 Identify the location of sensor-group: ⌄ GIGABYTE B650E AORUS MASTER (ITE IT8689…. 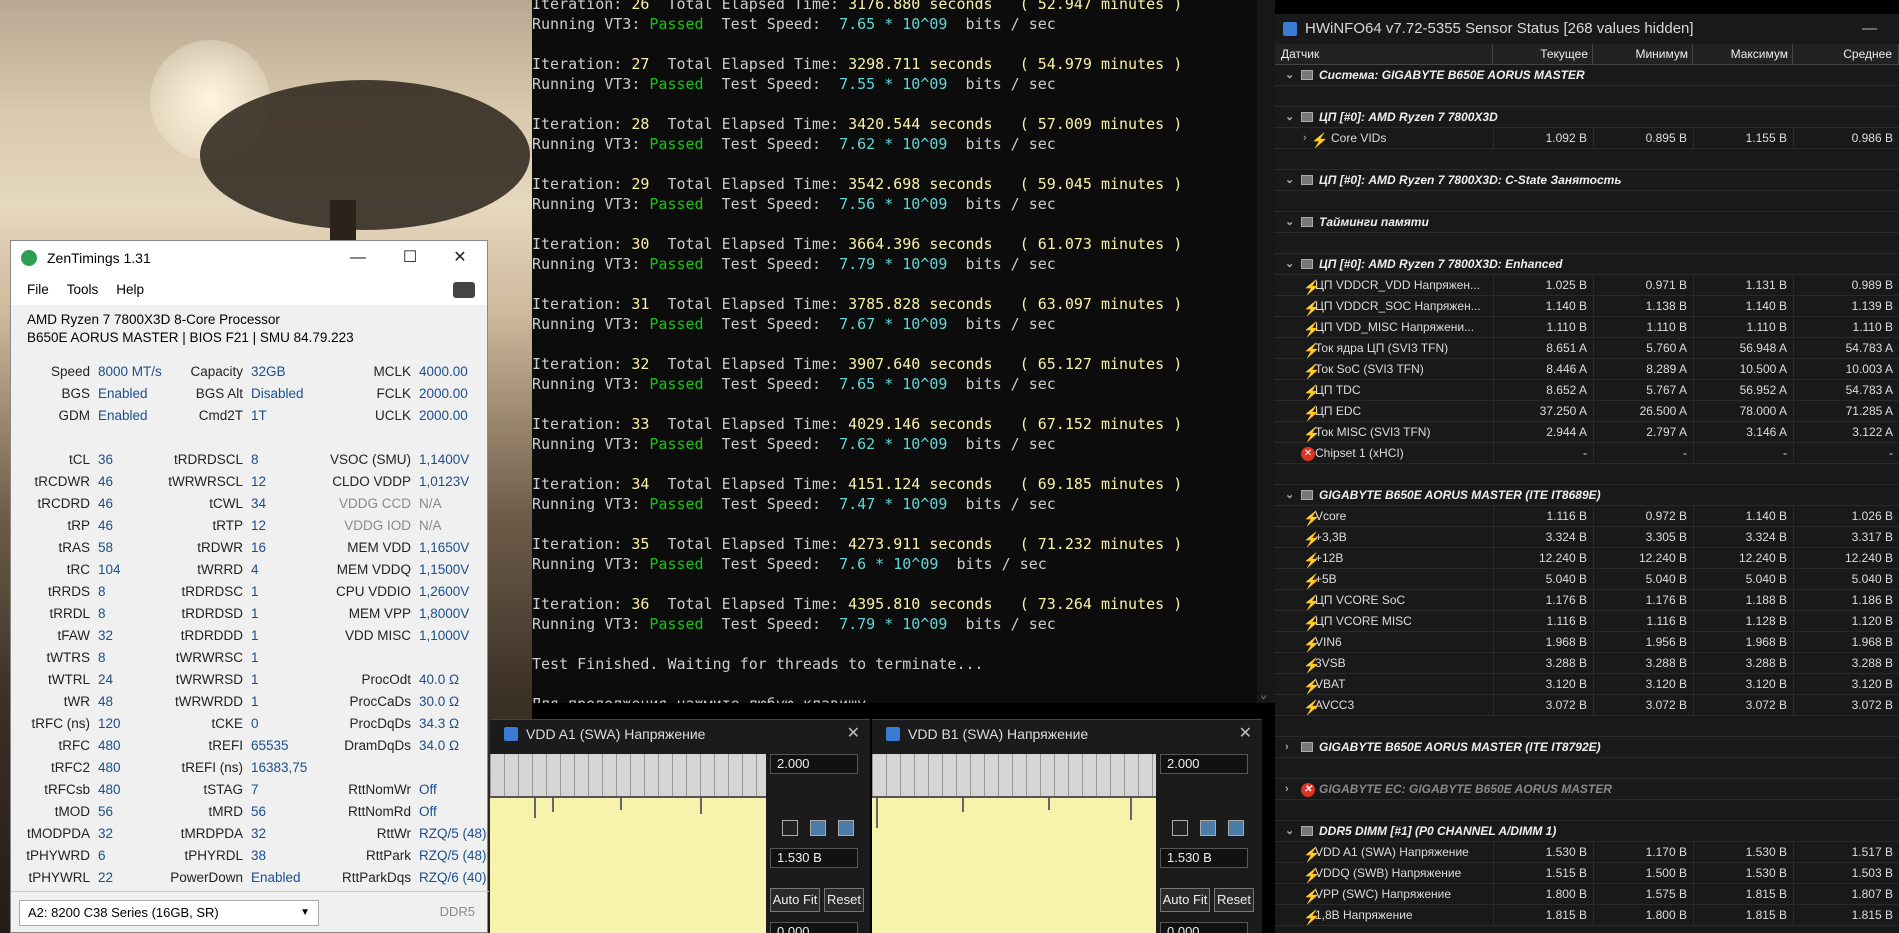
(1587, 495).